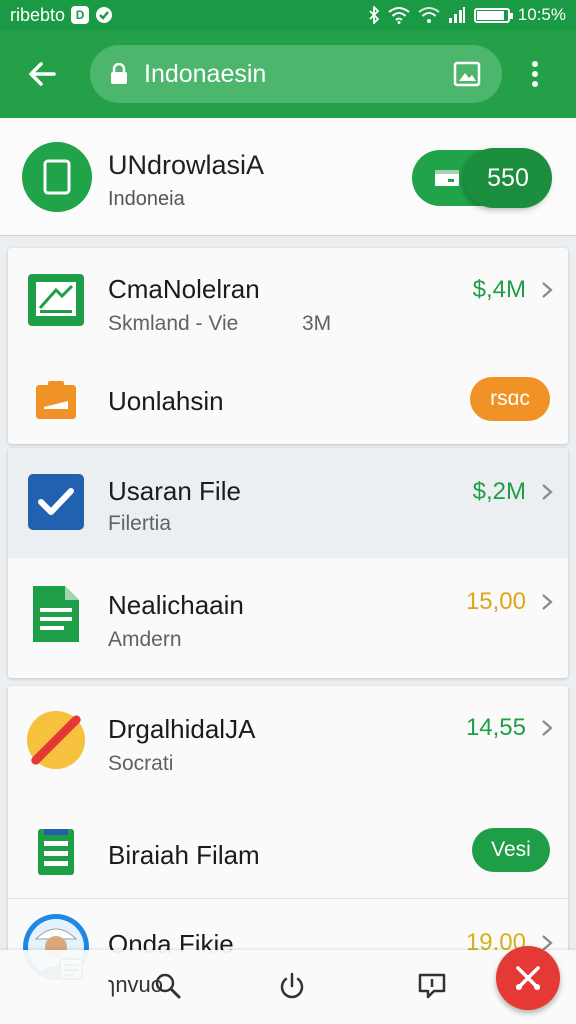  Describe the element at coordinates (205, 73) in the screenshot. I see `search-text: Indonaesin` at that location.